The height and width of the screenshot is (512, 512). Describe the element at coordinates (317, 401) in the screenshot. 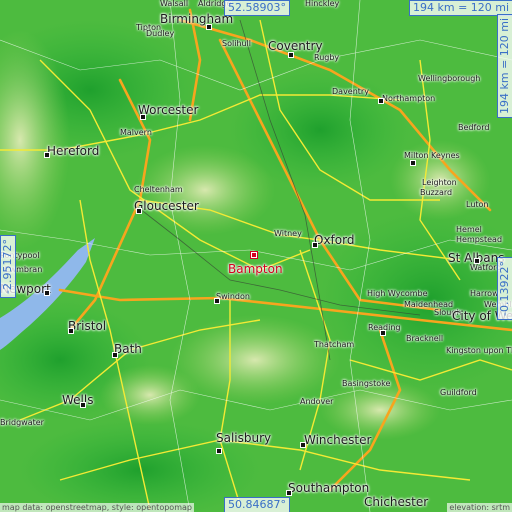

I see `place-label-andover: Andover` at that location.